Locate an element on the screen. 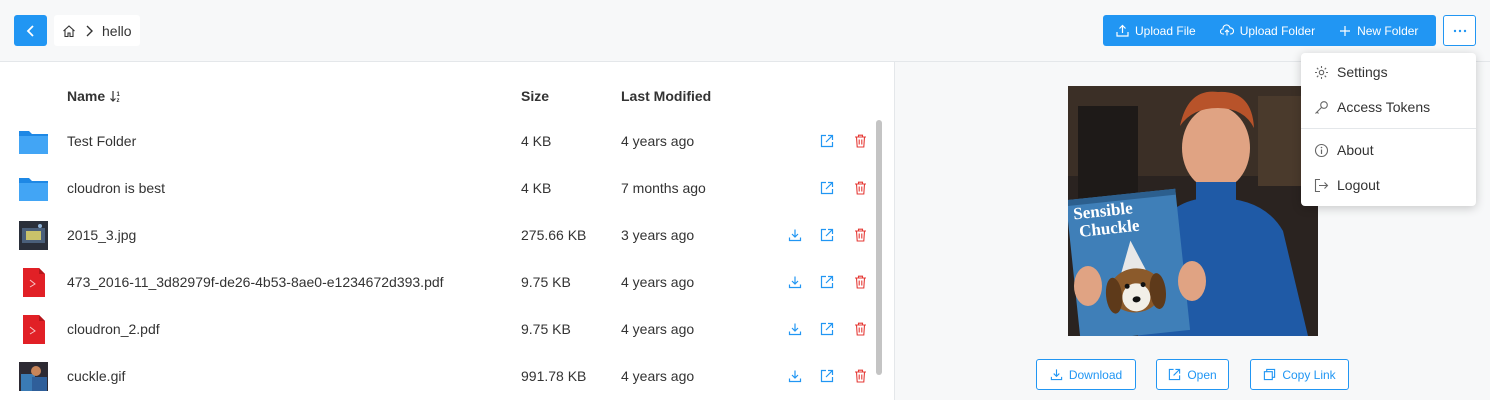 This screenshot has width=1490, height=400. new-folder-button: New Folder is located at coordinates (1378, 30).